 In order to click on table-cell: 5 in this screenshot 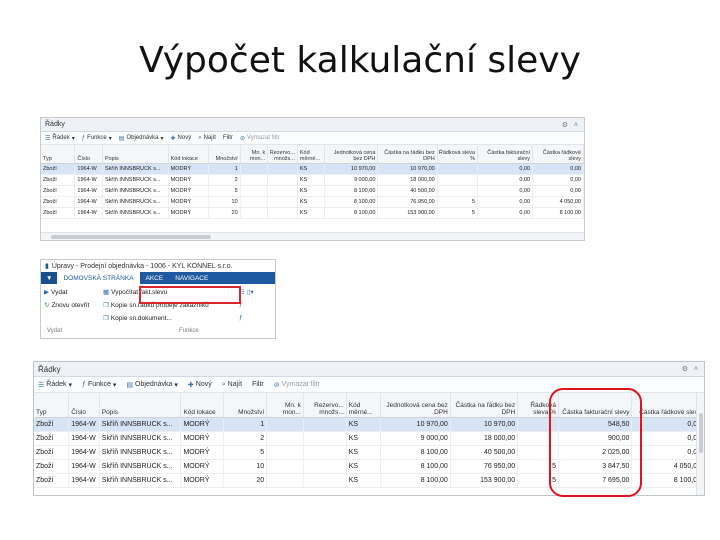, I will do `click(245, 452)`.